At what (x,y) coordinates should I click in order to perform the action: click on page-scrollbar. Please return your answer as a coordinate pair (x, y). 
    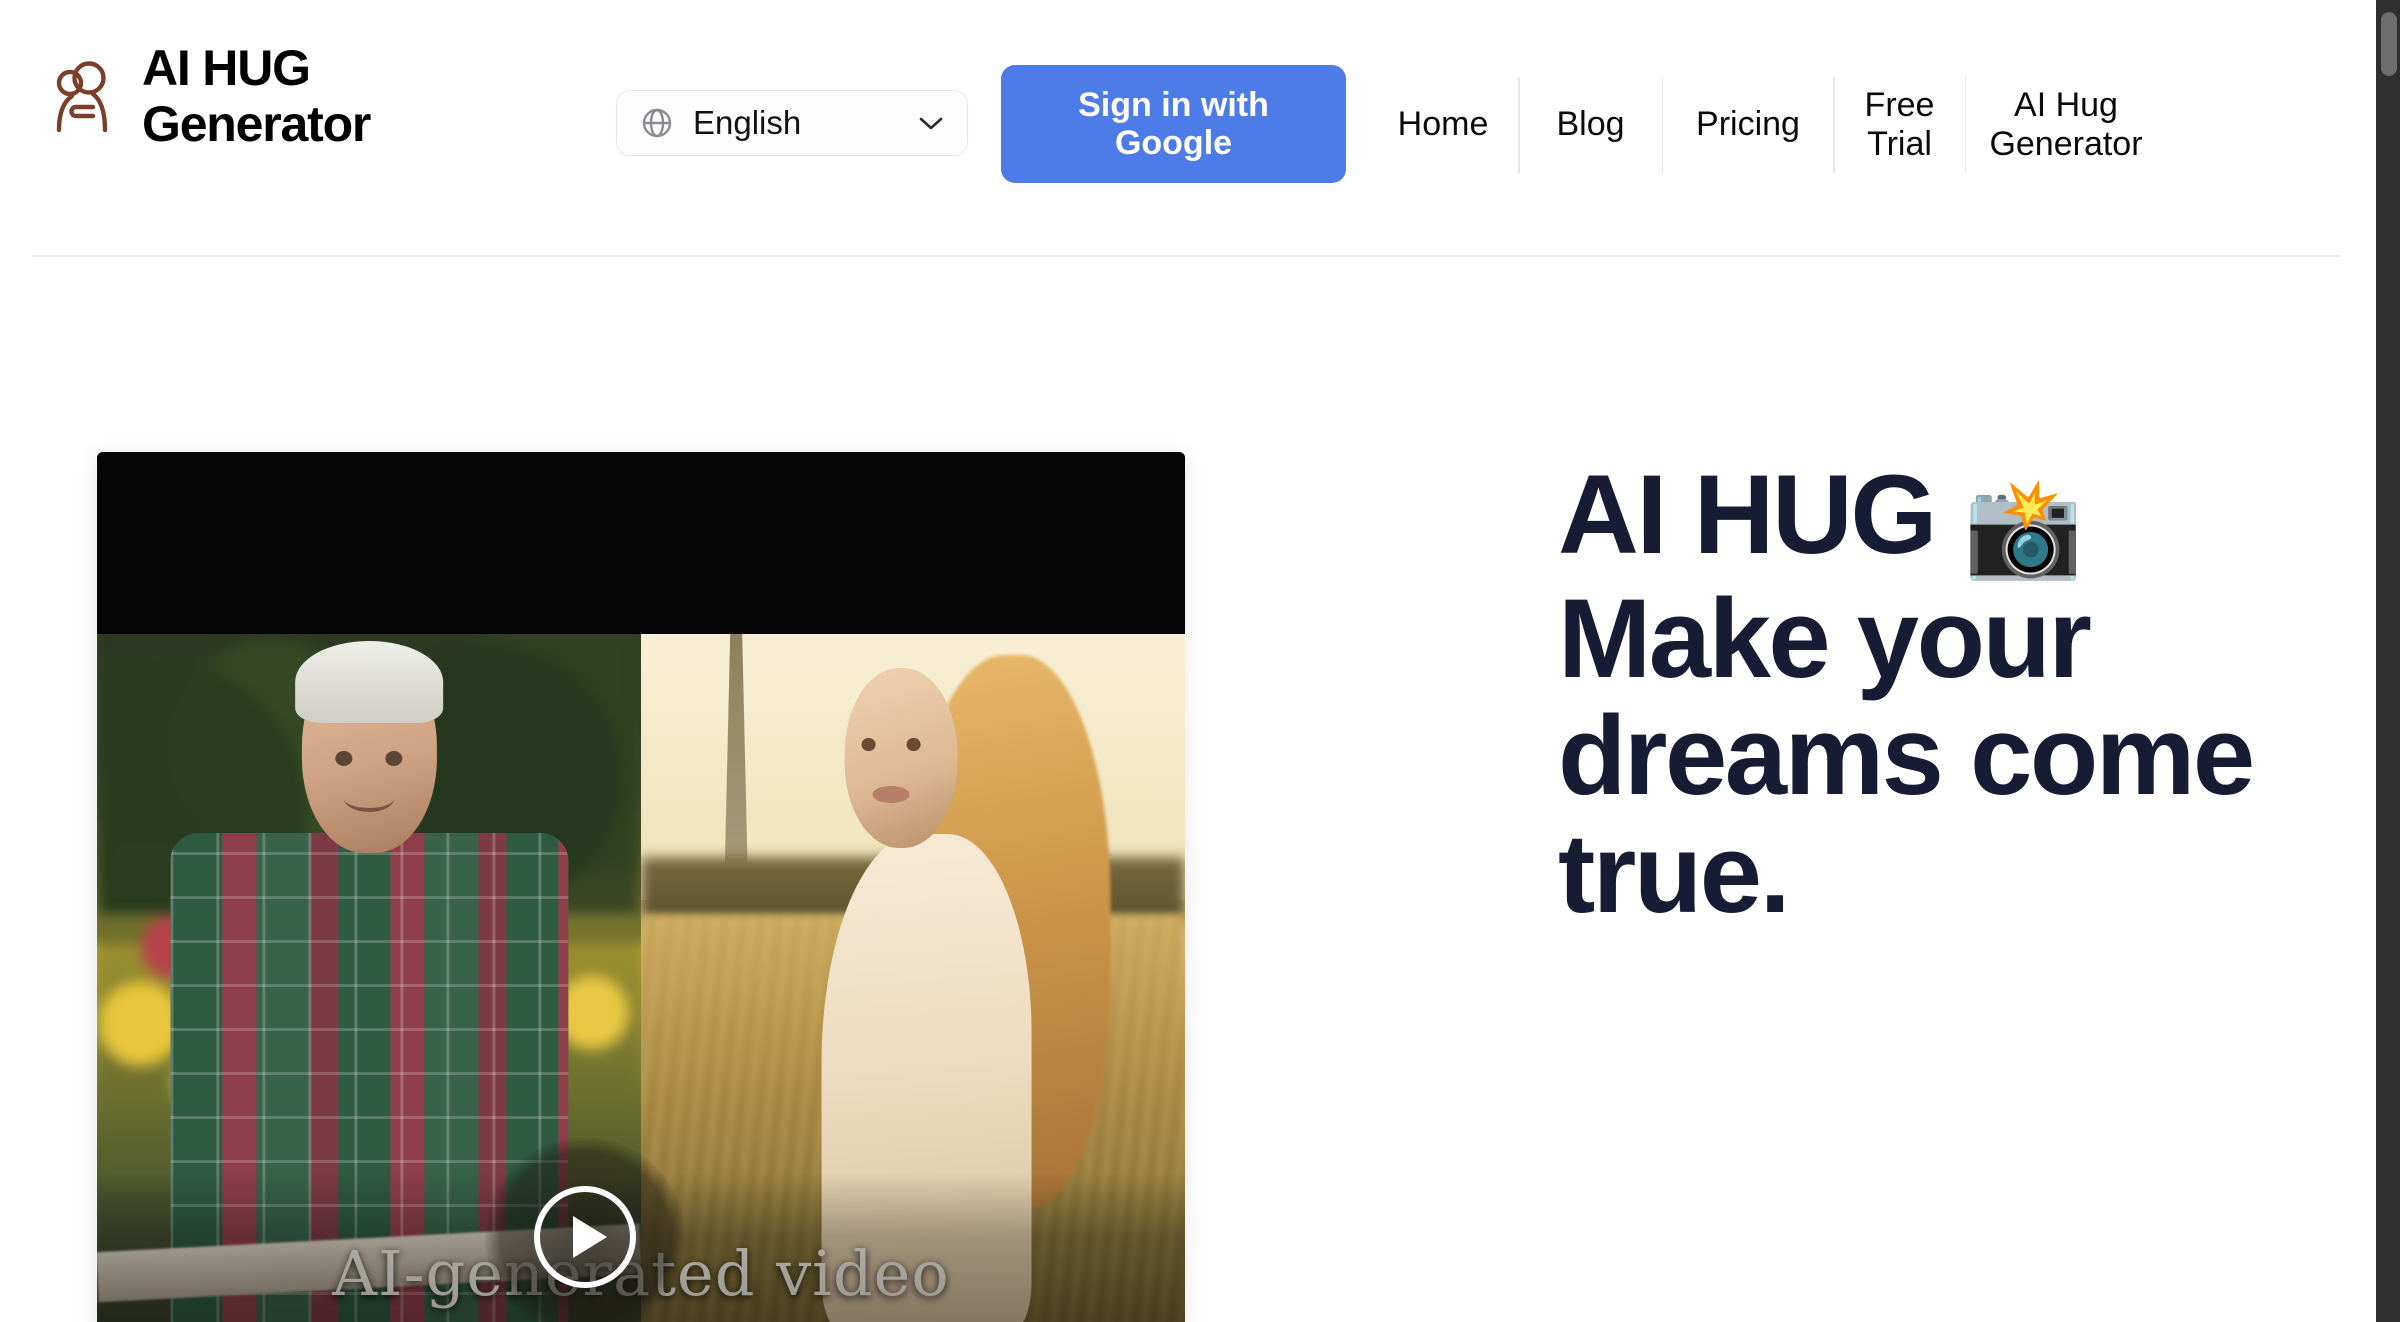
    Looking at the image, I should click on (2388, 661).